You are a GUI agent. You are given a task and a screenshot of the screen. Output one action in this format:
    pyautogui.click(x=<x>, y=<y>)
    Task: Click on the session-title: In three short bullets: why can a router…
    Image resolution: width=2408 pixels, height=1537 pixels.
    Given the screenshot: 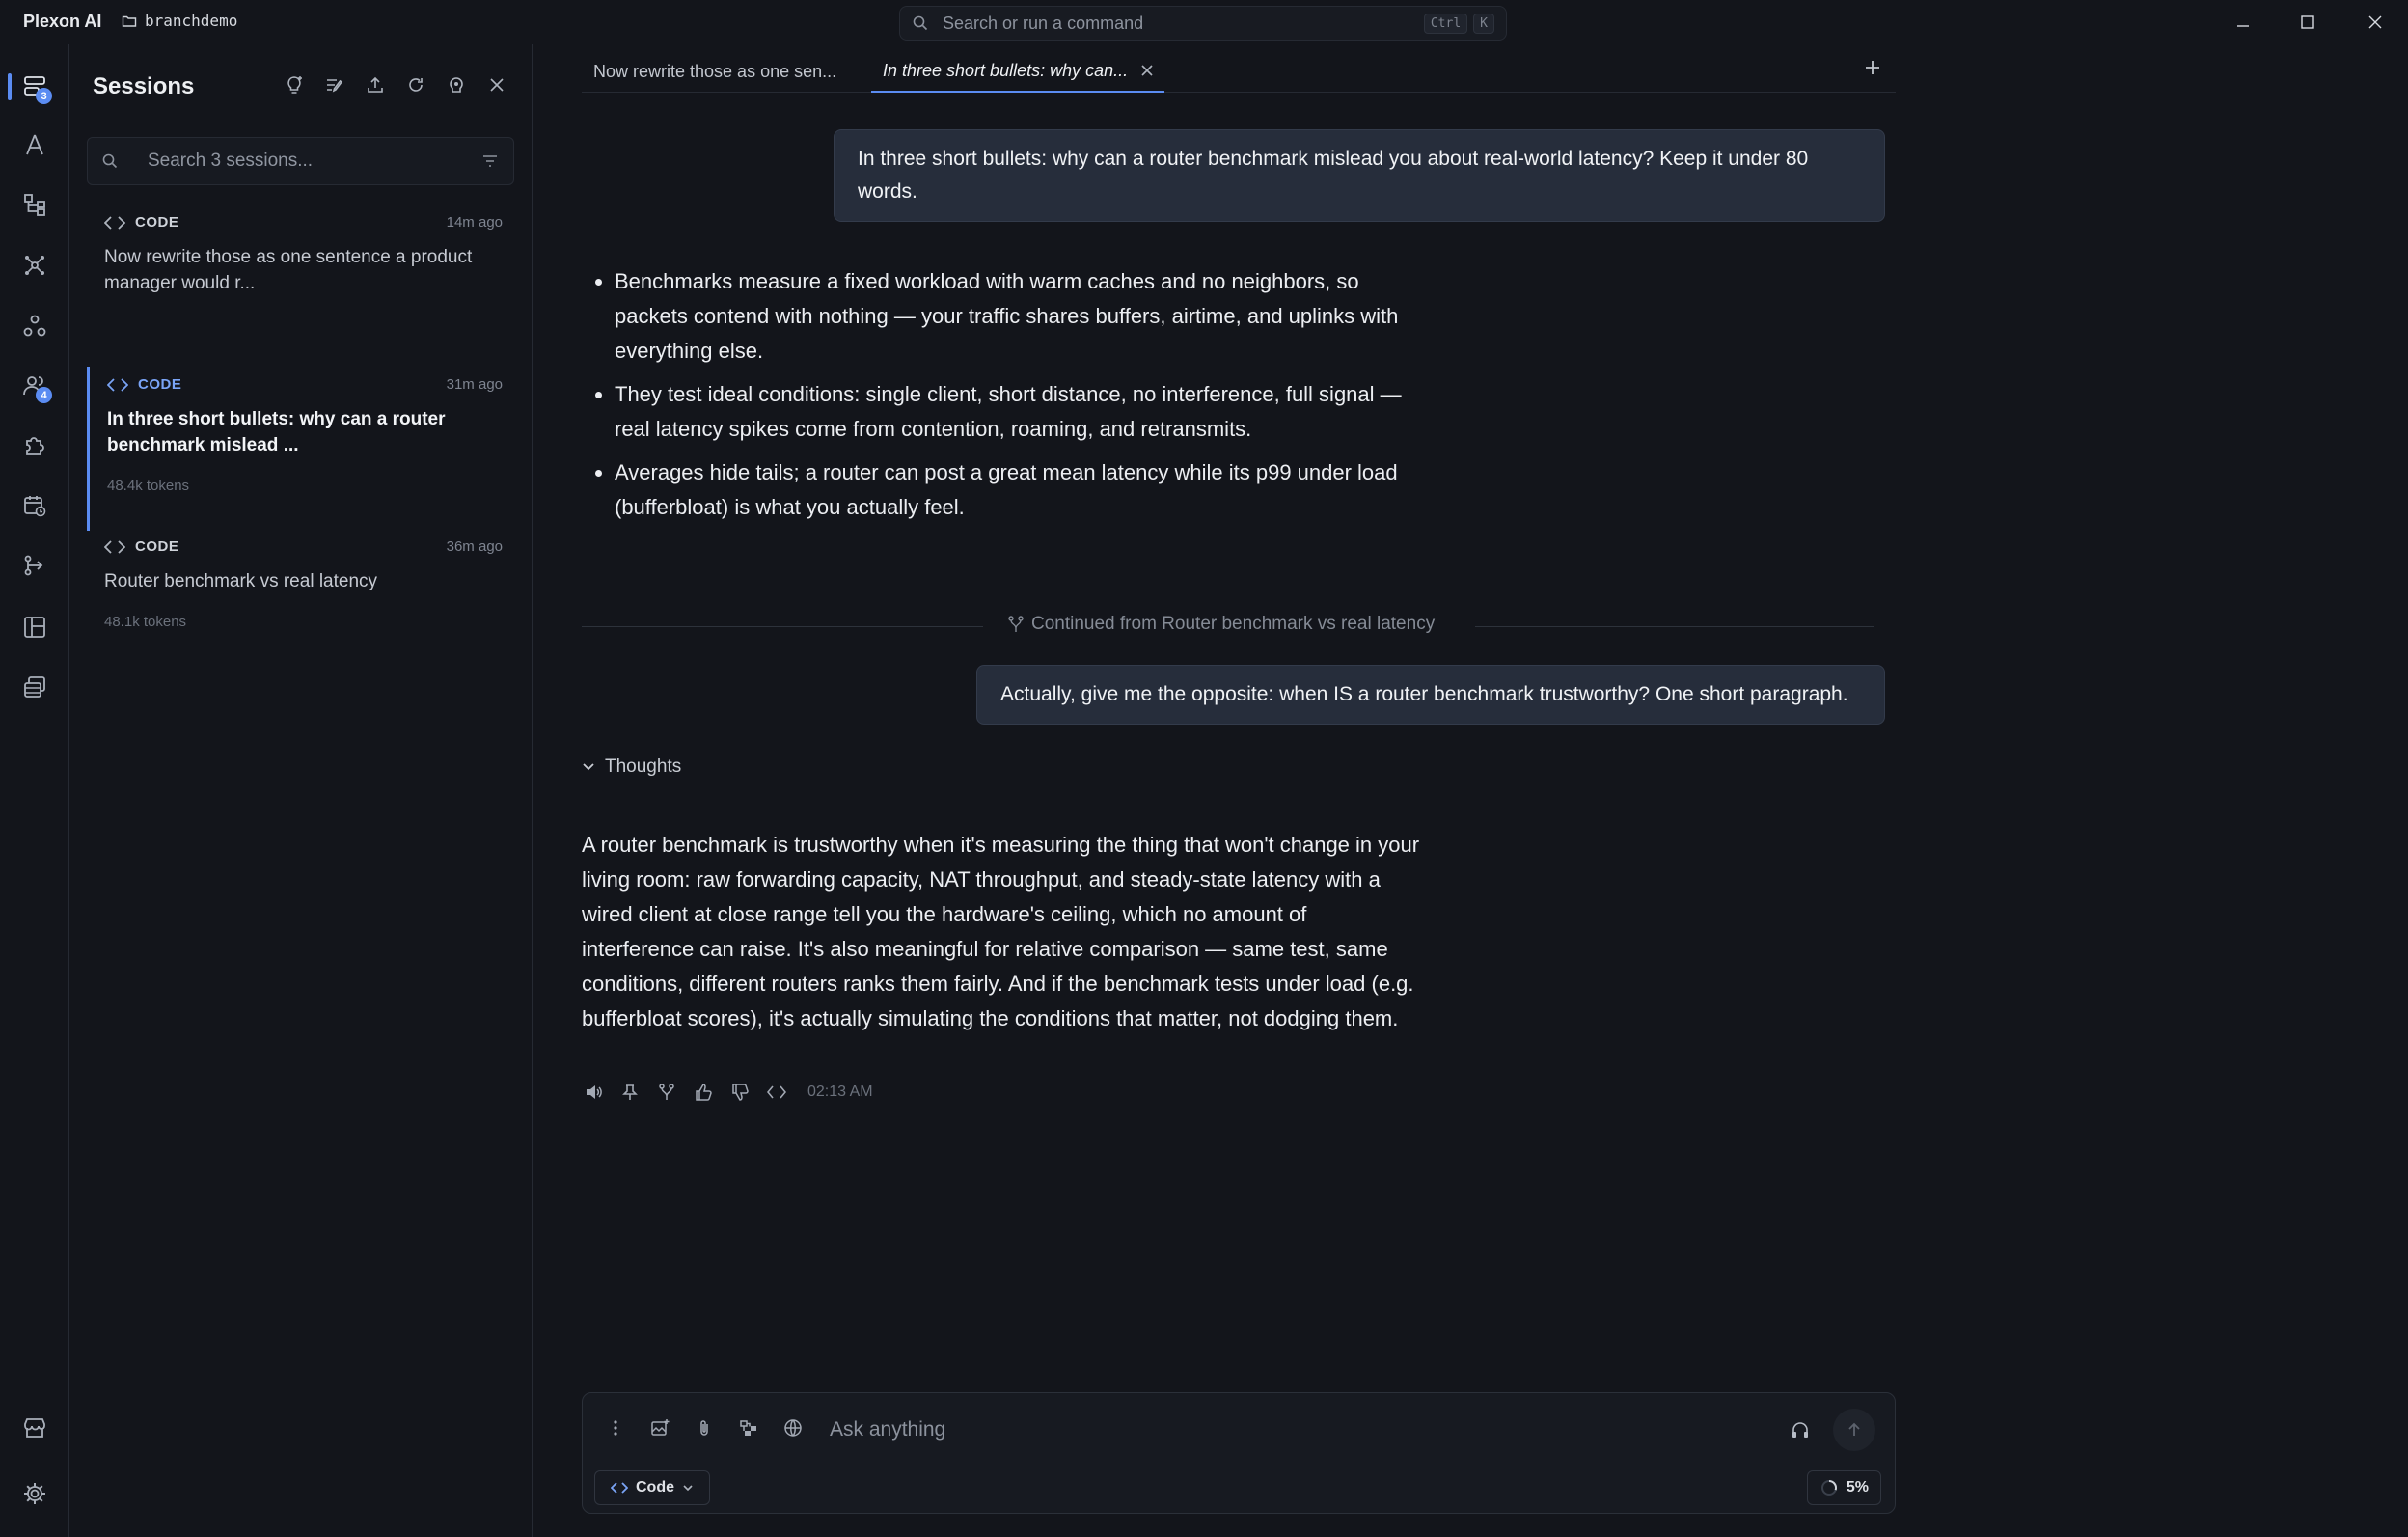 What is the action you would take?
    pyautogui.click(x=276, y=432)
    